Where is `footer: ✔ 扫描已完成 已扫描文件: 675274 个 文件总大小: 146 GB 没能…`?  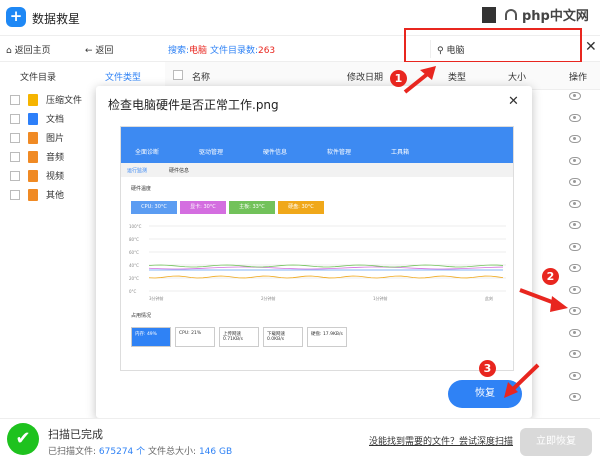
footer: ✔ 扫描已完成 已扫描文件: 675274 个 文件总大小: 146 GB 没能… is located at coordinates (300, 439).